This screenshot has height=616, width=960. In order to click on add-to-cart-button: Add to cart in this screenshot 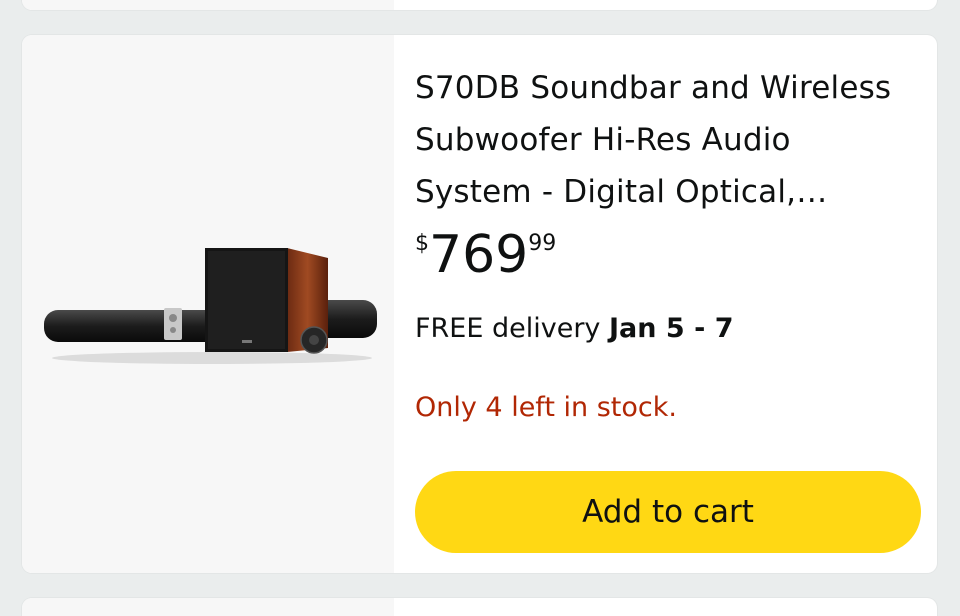, I will do `click(668, 512)`.